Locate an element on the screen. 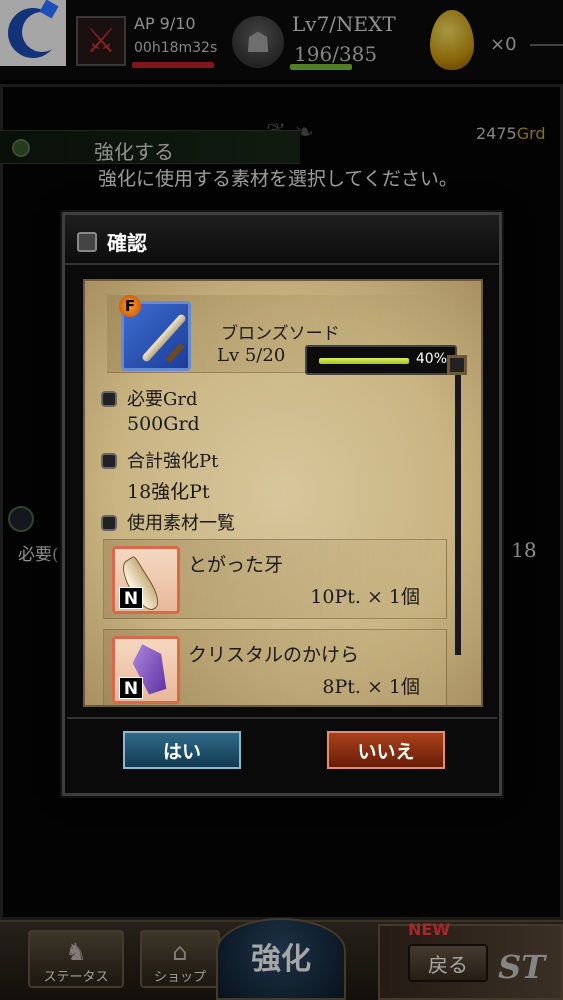 This screenshot has height=1000, width=563. progress-fill is located at coordinates (364, 361).